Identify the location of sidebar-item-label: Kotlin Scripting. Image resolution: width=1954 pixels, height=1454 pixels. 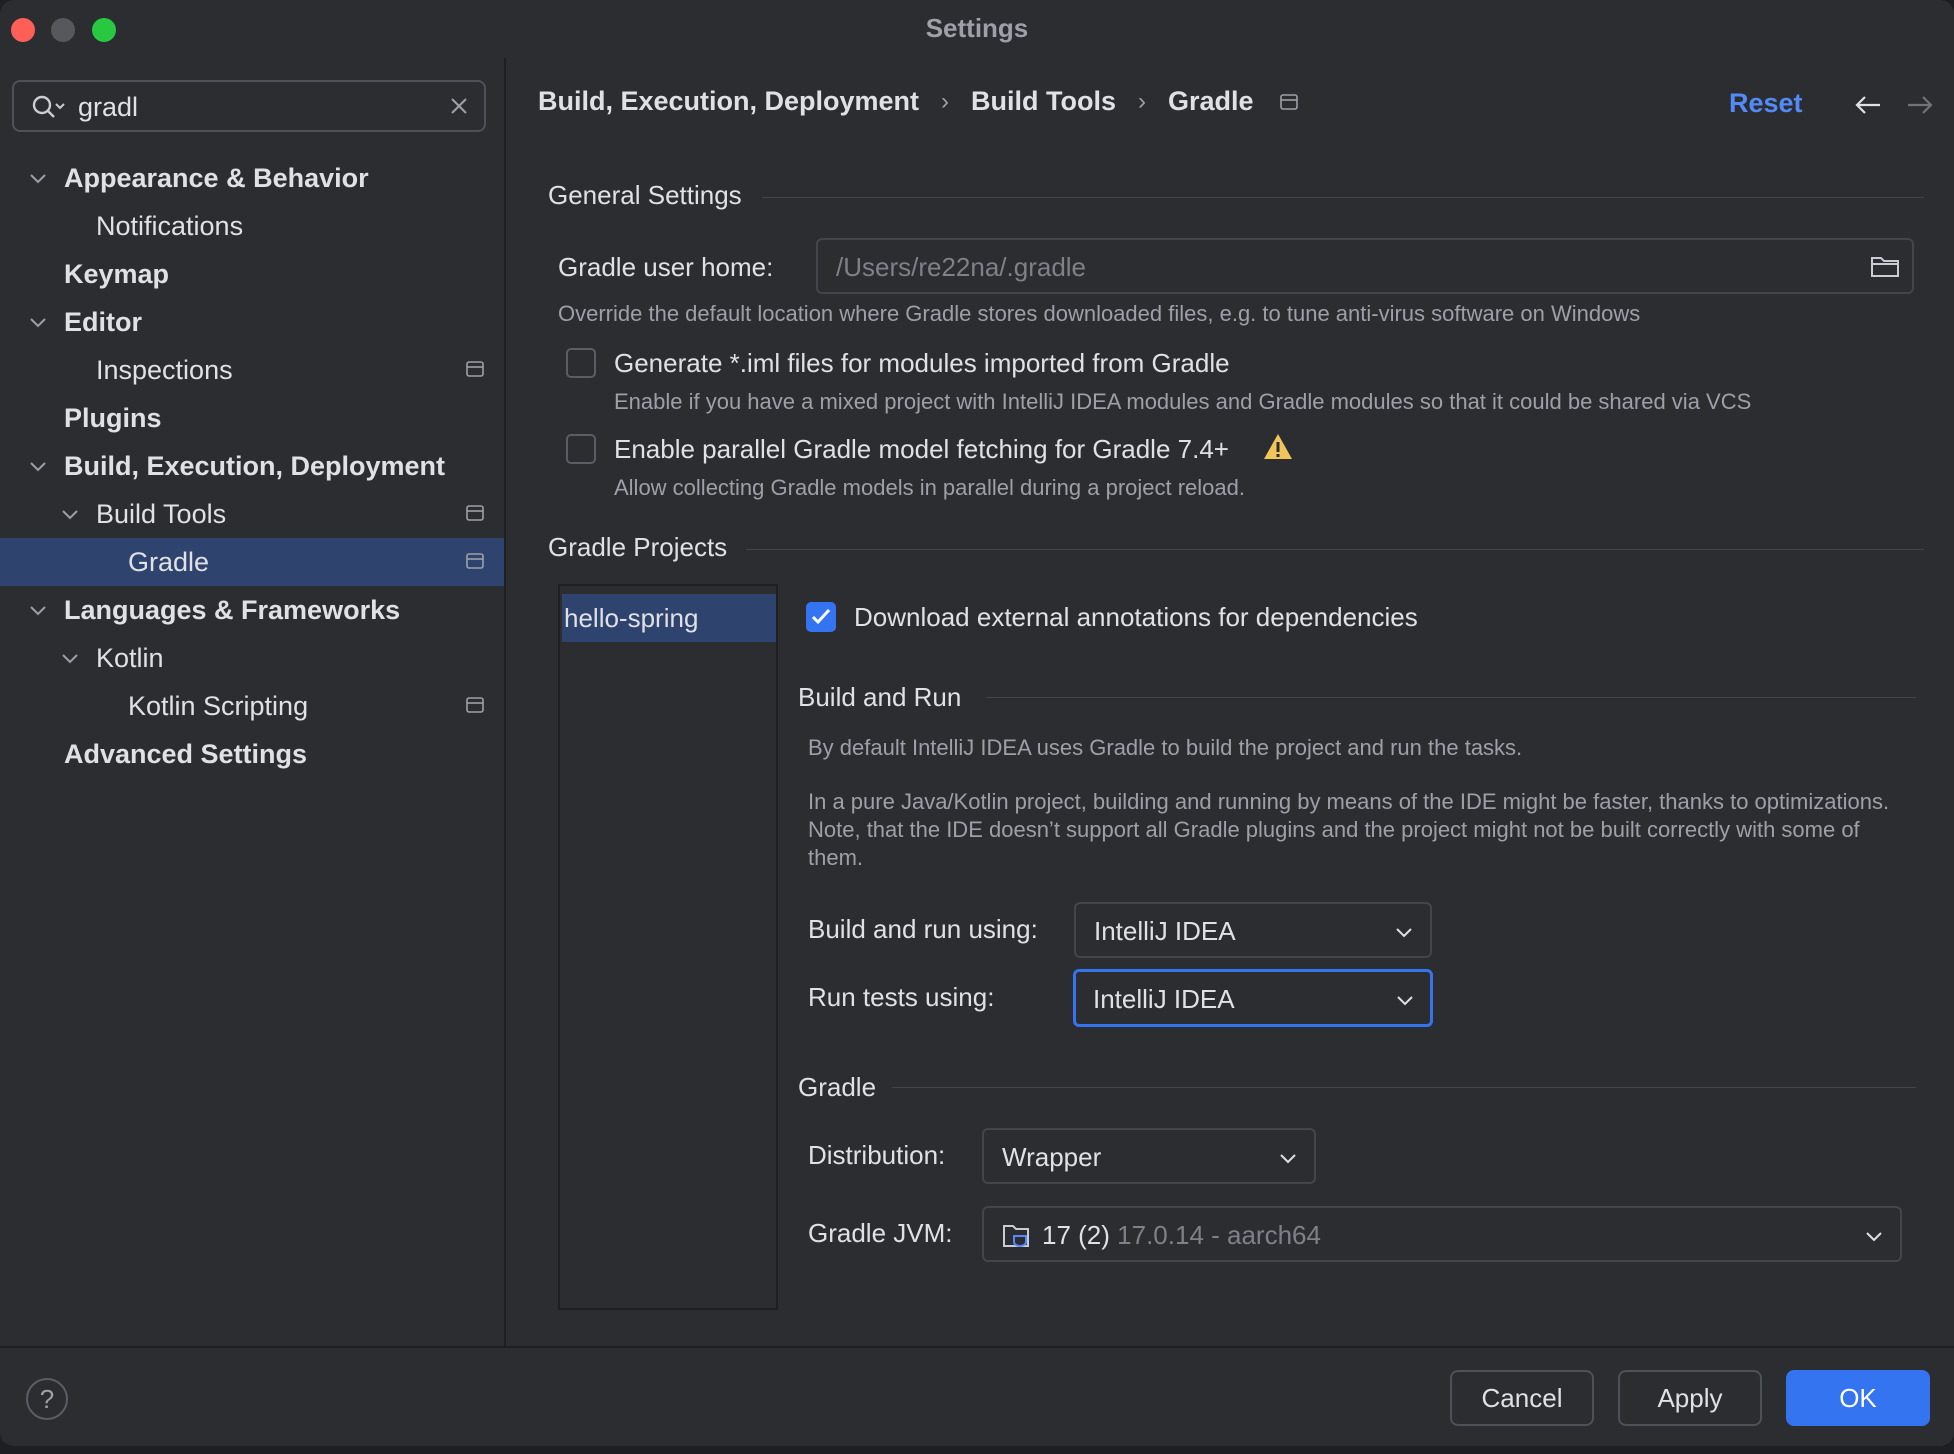
(218, 705).